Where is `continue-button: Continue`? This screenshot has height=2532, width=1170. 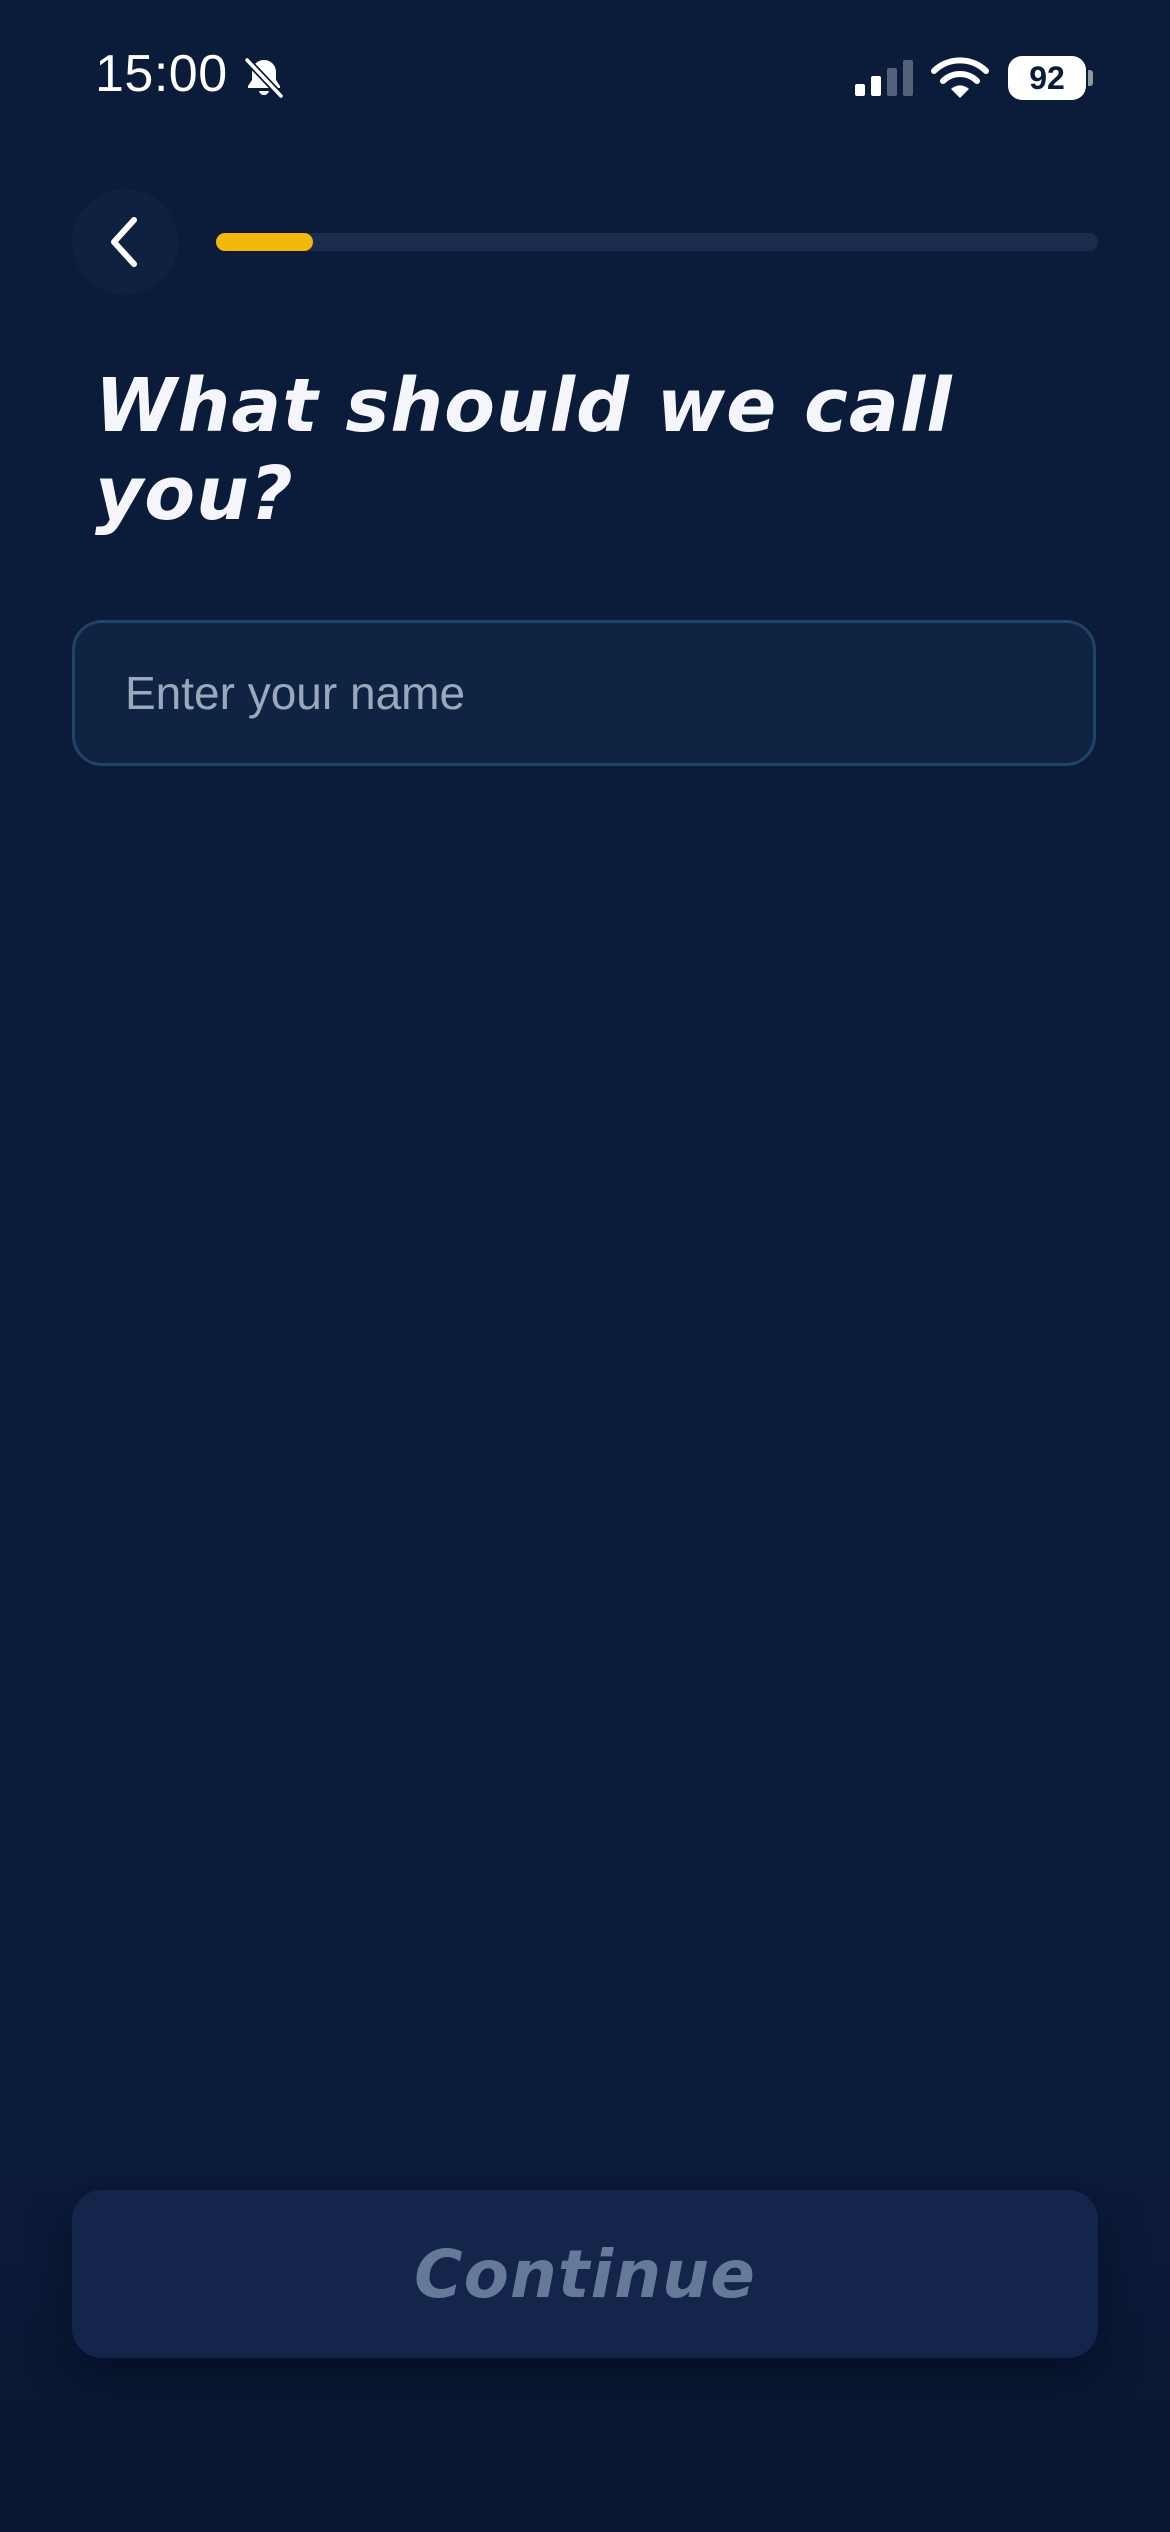 continue-button: Continue is located at coordinates (585, 2274).